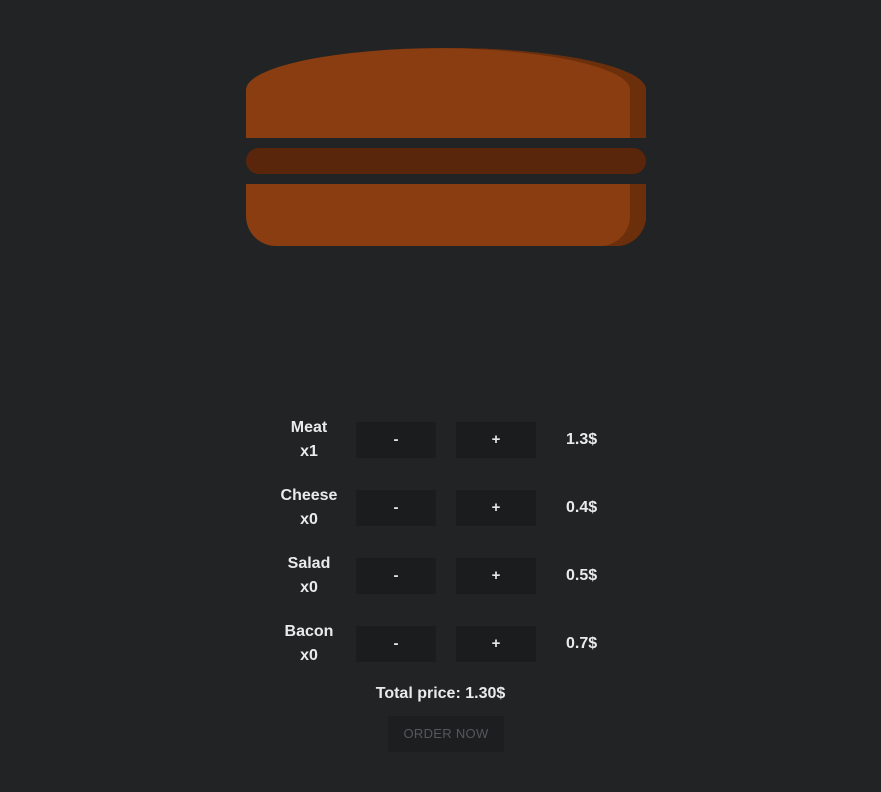 This screenshot has height=792, width=881. What do you see at coordinates (496, 508) in the screenshot?
I see `add-cheese-button: +` at bounding box center [496, 508].